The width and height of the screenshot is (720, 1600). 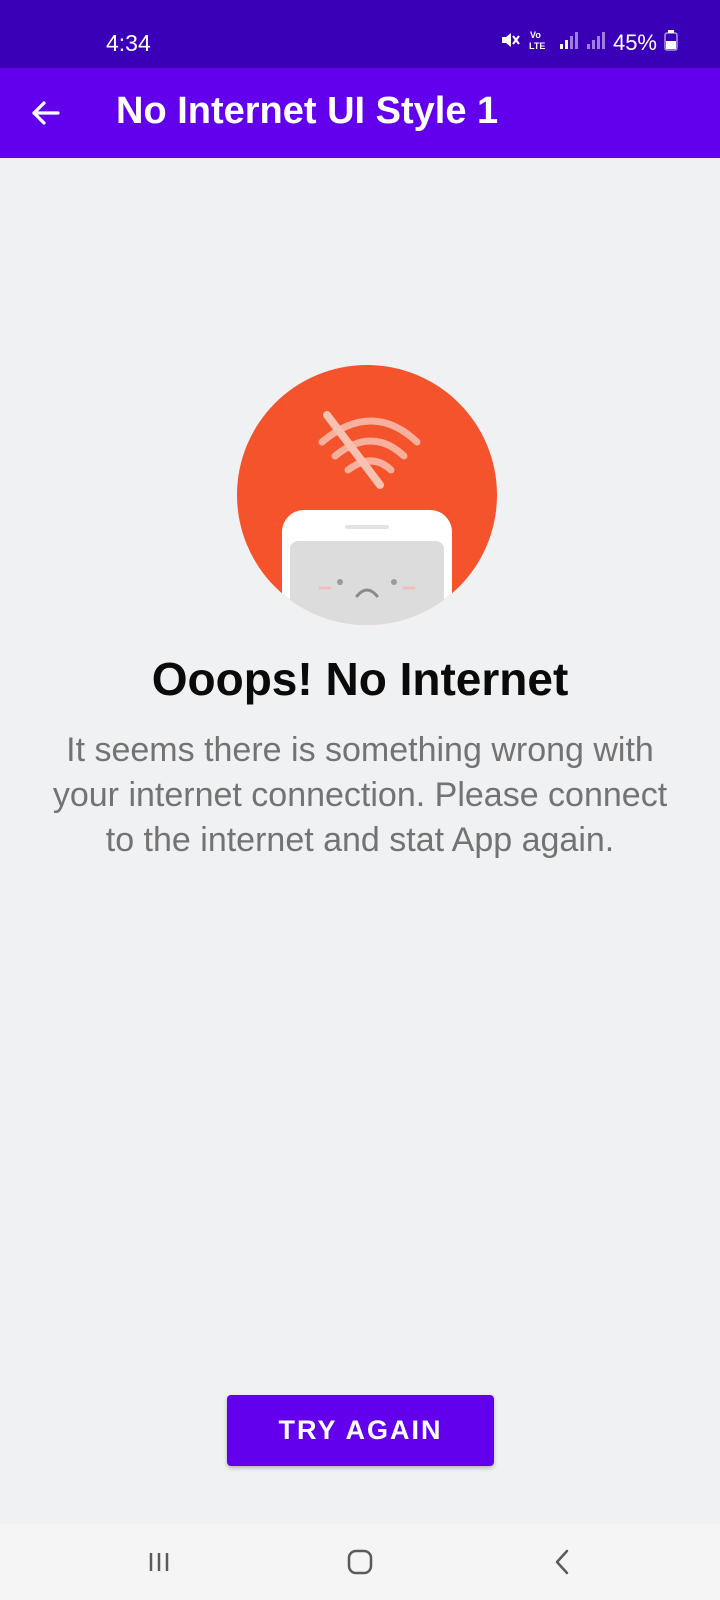 What do you see at coordinates (360, 1430) in the screenshot?
I see `try-again-button: TRY AGAIN` at bounding box center [360, 1430].